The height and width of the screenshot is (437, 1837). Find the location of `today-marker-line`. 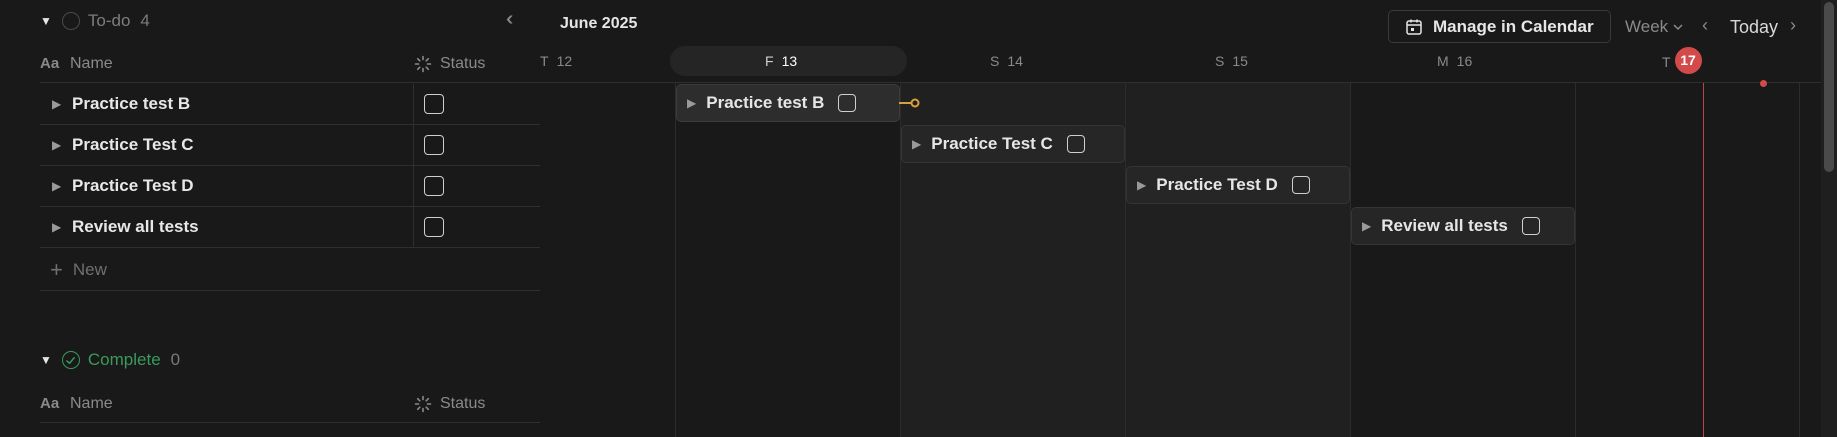

today-marker-line is located at coordinates (1703, 260).